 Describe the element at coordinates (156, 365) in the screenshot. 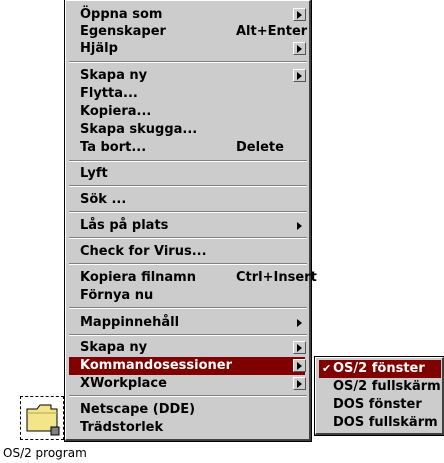

I see `menu-item-label: Kommandosessioner` at that location.